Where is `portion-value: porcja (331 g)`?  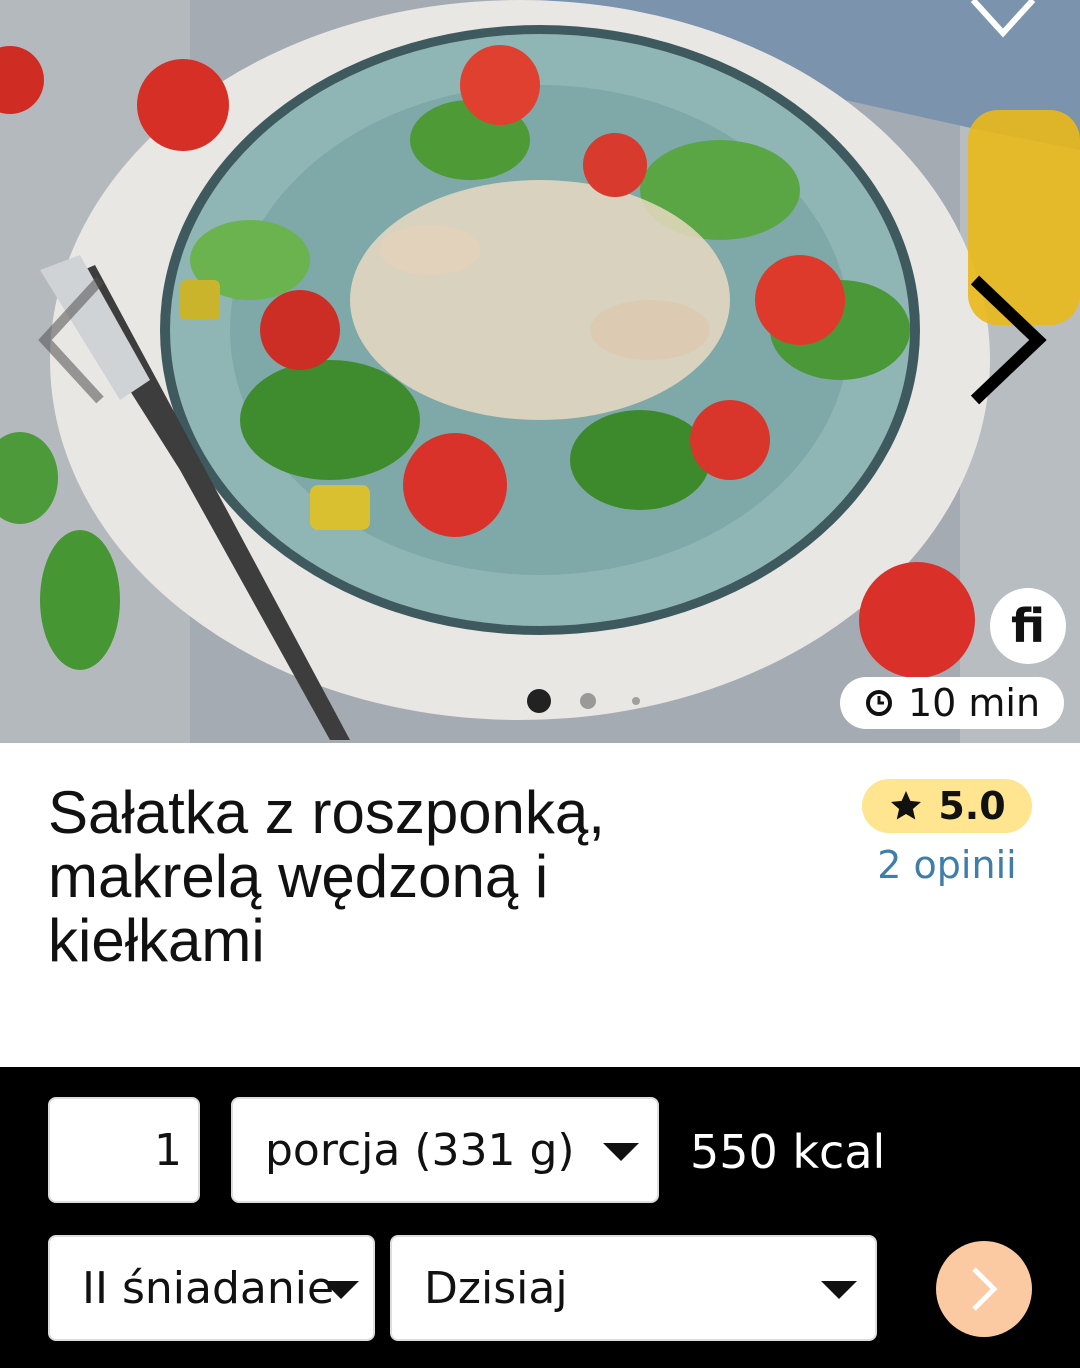 portion-value: porcja (331 g) is located at coordinates (420, 1150).